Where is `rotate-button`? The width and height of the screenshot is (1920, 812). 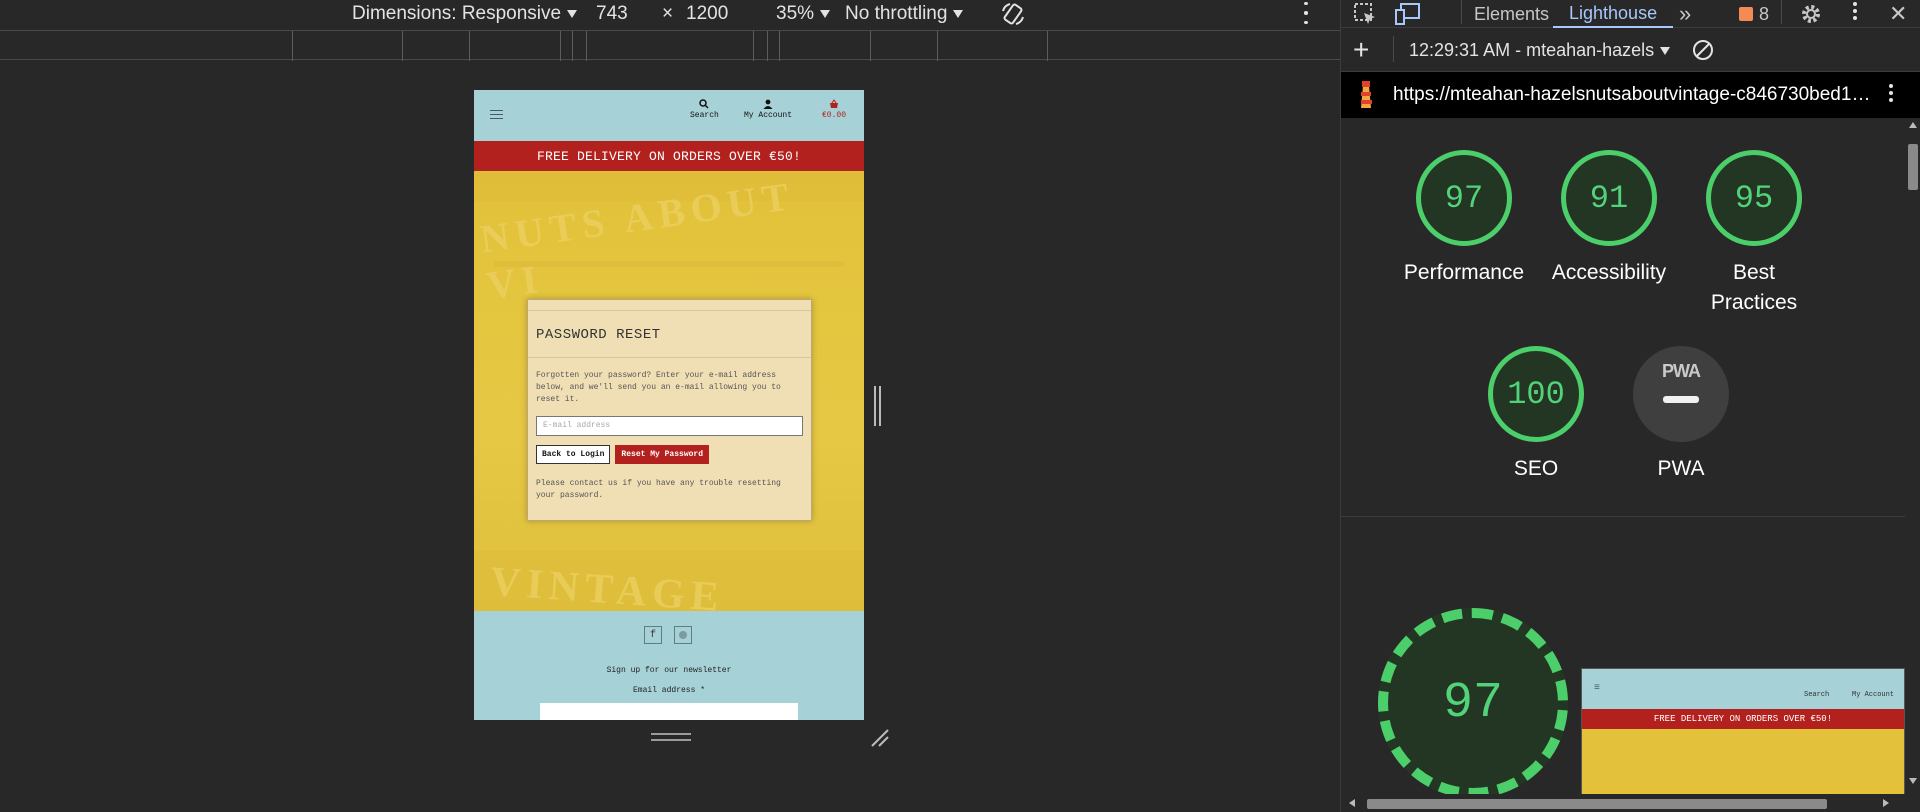 rotate-button is located at coordinates (1013, 14).